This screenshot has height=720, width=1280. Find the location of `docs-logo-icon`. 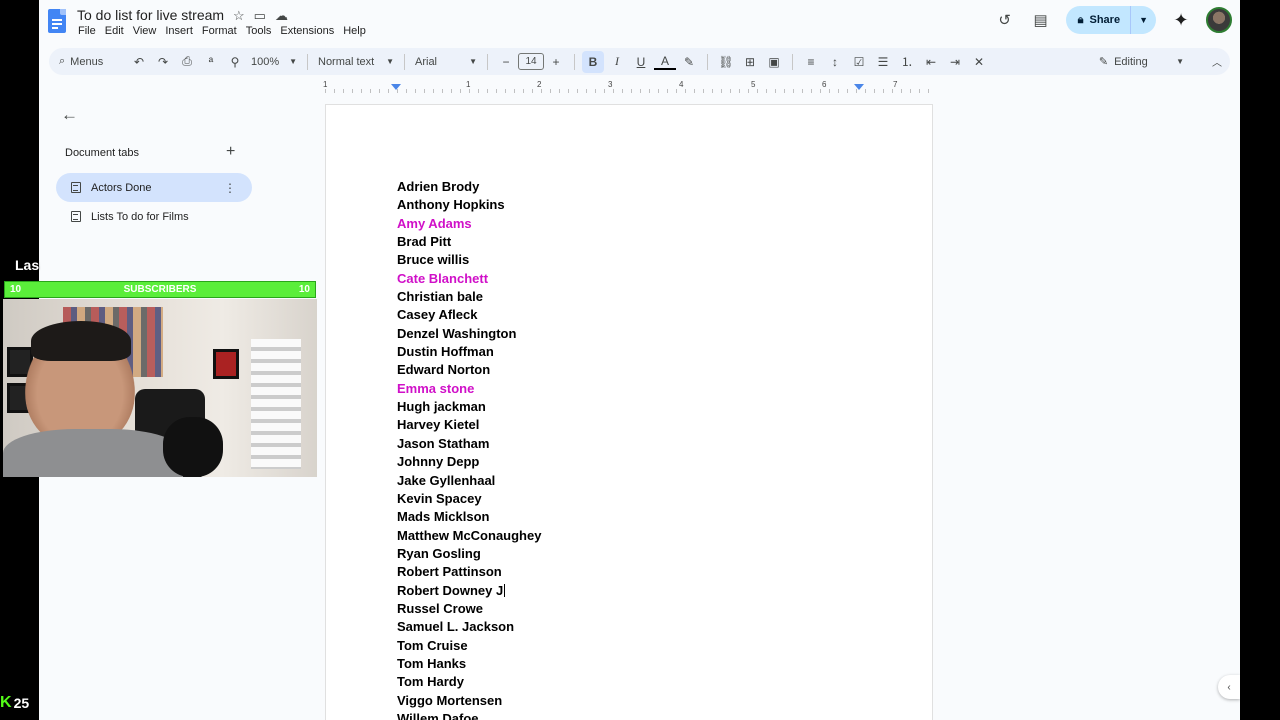

docs-logo-icon is located at coordinates (57, 21).